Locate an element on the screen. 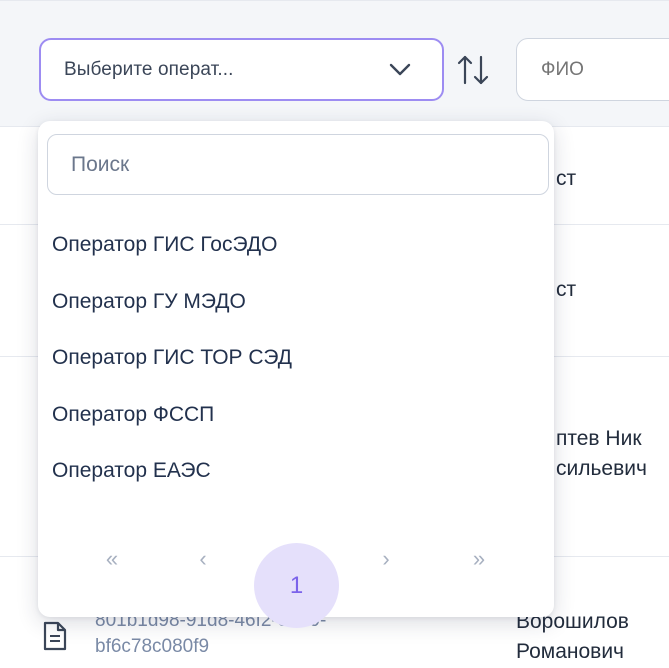 Image resolution: width=669 pixels, height=668 pixels. pagination-next-button: › is located at coordinates (386, 559).